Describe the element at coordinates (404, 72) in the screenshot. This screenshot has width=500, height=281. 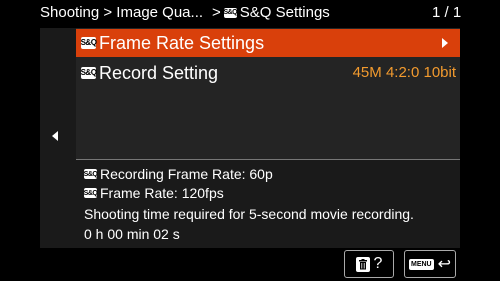
I see `menu-item-value: 45M 4:2:0 10bit` at that location.